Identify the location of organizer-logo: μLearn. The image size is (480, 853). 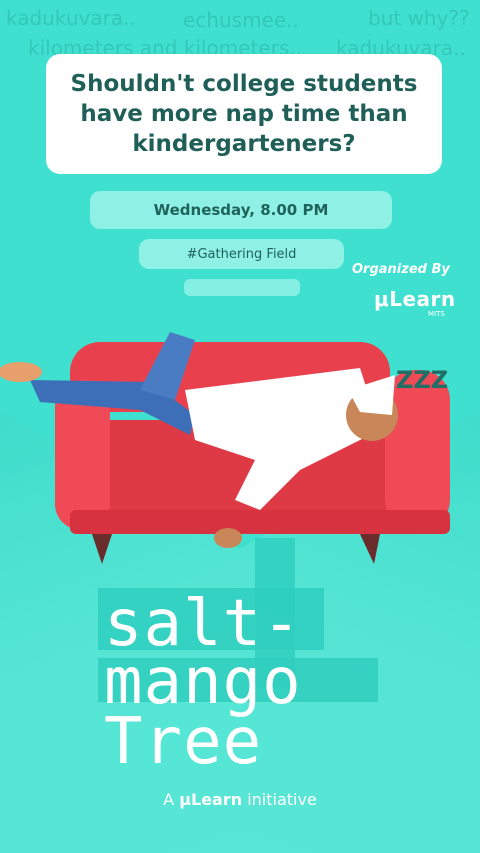
(415, 299).